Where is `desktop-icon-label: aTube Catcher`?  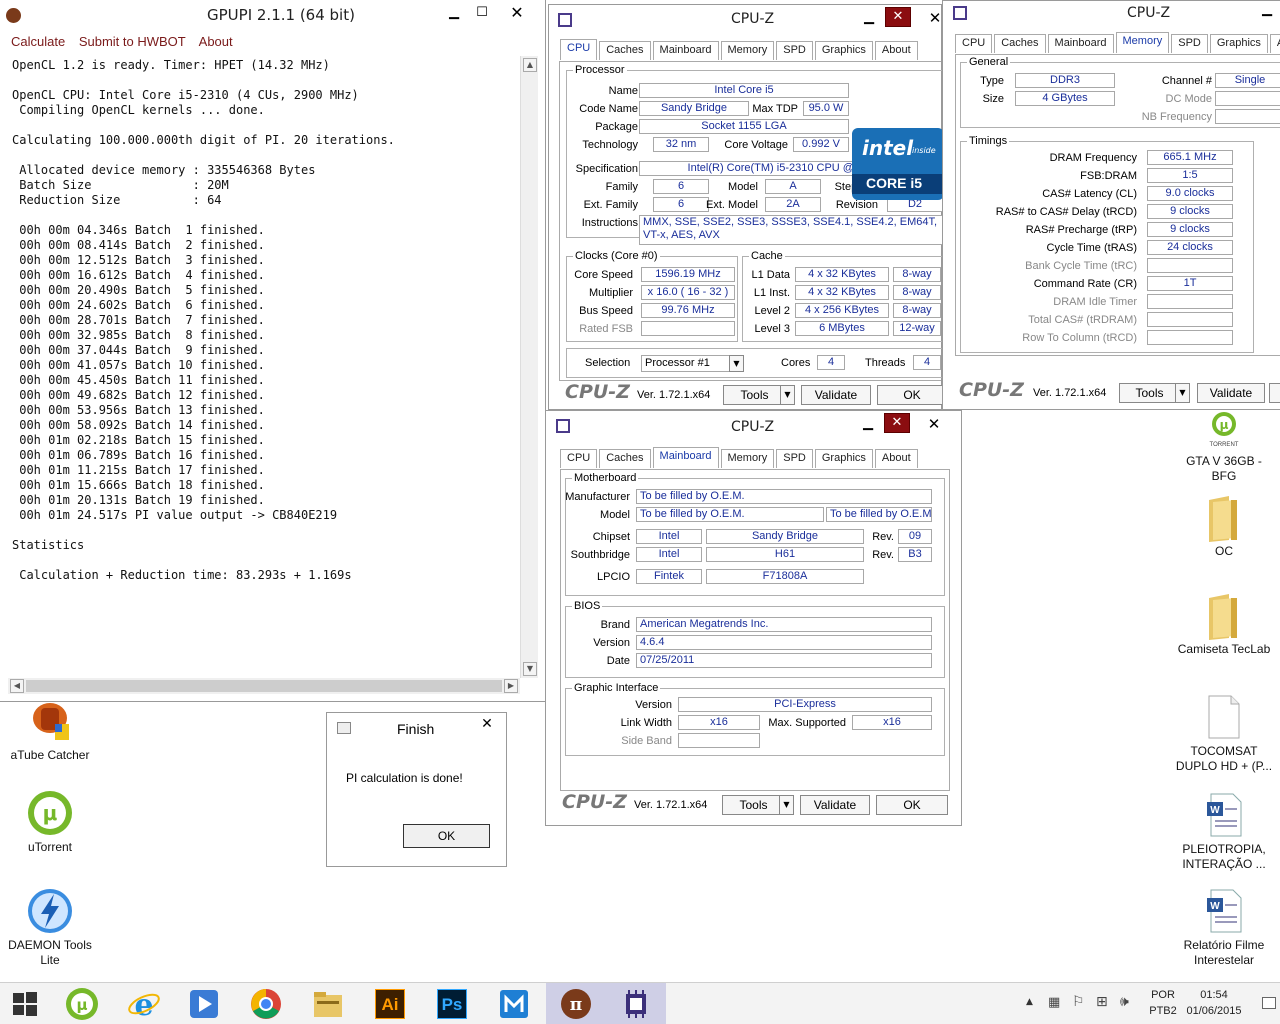
desktop-icon-label: aTube Catcher is located at coordinates (50, 755).